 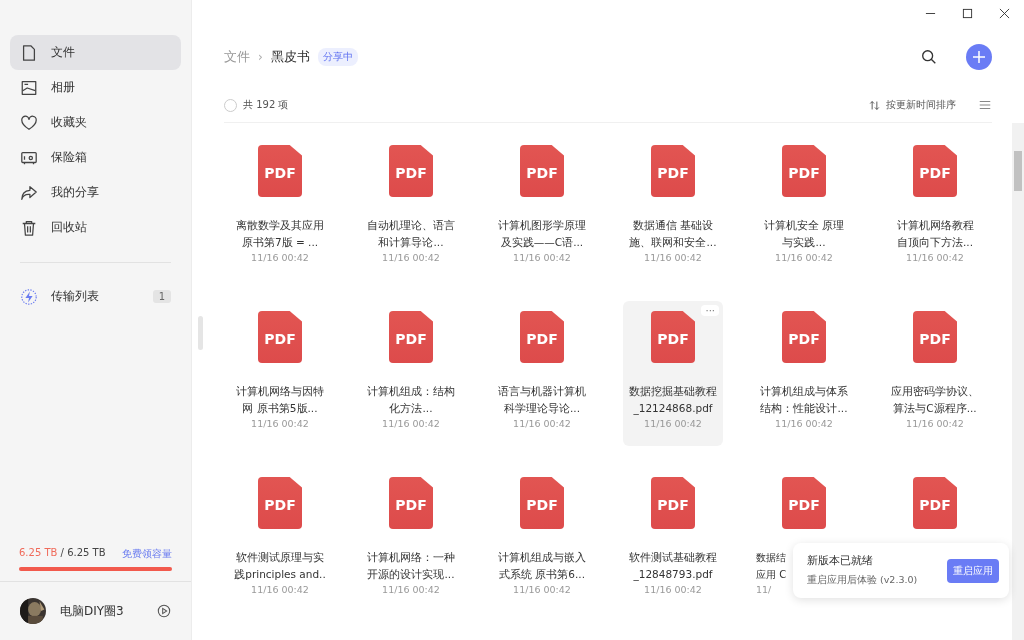 What do you see at coordinates (985, 105) in the screenshot?
I see `list-view-icon` at bounding box center [985, 105].